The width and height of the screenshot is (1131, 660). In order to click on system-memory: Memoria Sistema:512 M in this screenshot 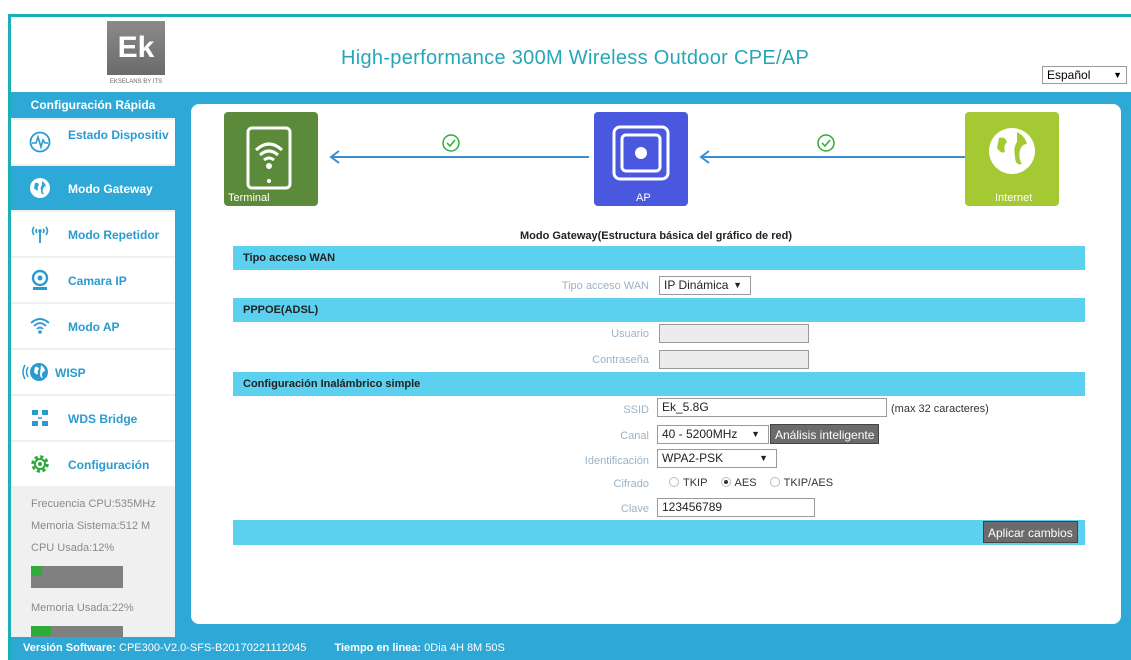, I will do `click(91, 526)`.